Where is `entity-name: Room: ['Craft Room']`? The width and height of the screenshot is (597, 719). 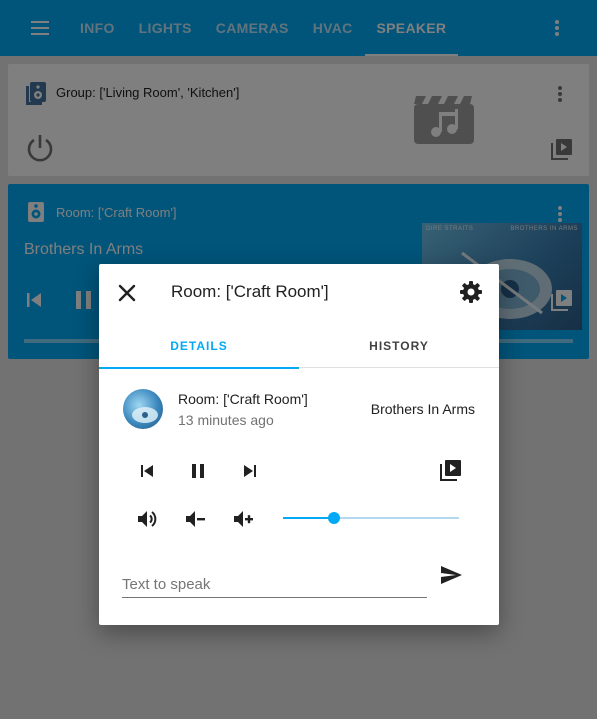
entity-name: Room: ['Craft Room'] is located at coordinates (243, 399).